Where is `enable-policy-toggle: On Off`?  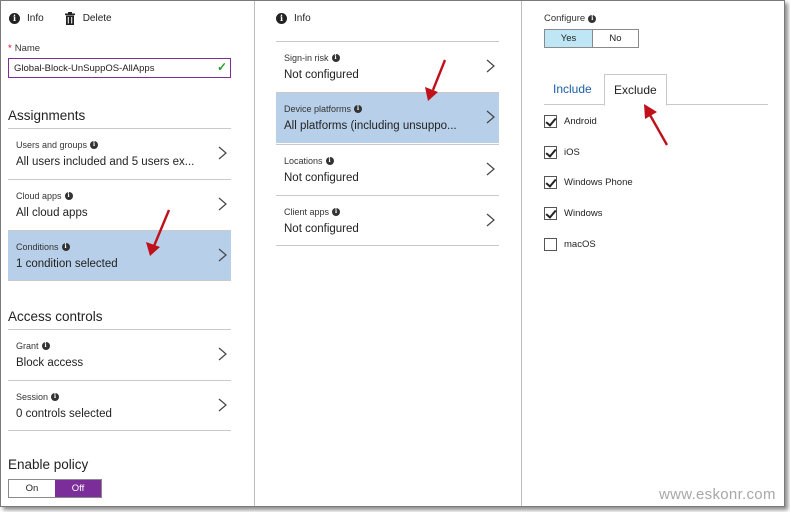 enable-policy-toggle: On Off is located at coordinates (55, 488).